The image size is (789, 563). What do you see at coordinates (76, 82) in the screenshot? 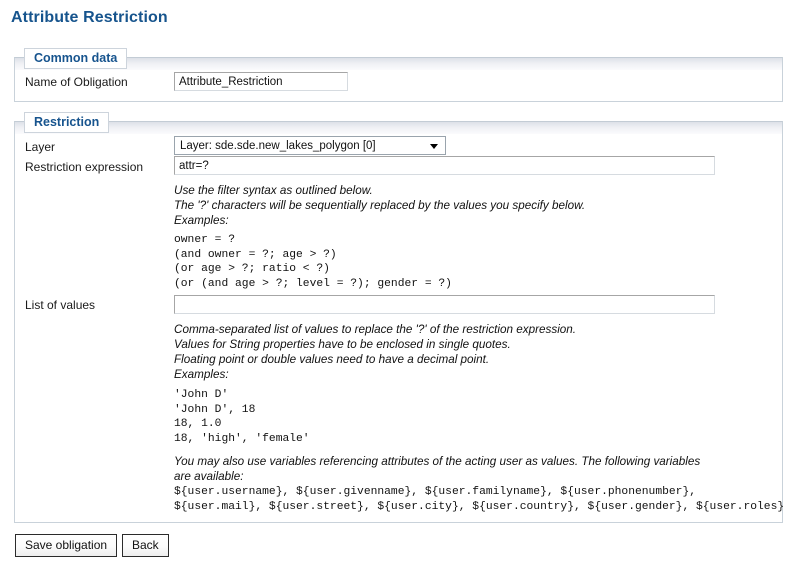
I see `name-of-obligation-label: Name of Obligation` at bounding box center [76, 82].